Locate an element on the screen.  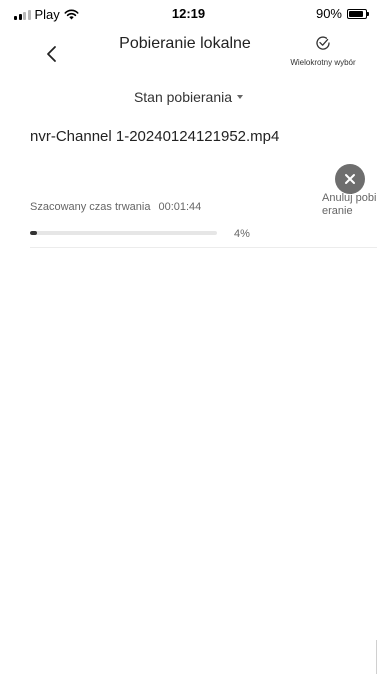
battery-percent: 90% is located at coordinates (328, 13).